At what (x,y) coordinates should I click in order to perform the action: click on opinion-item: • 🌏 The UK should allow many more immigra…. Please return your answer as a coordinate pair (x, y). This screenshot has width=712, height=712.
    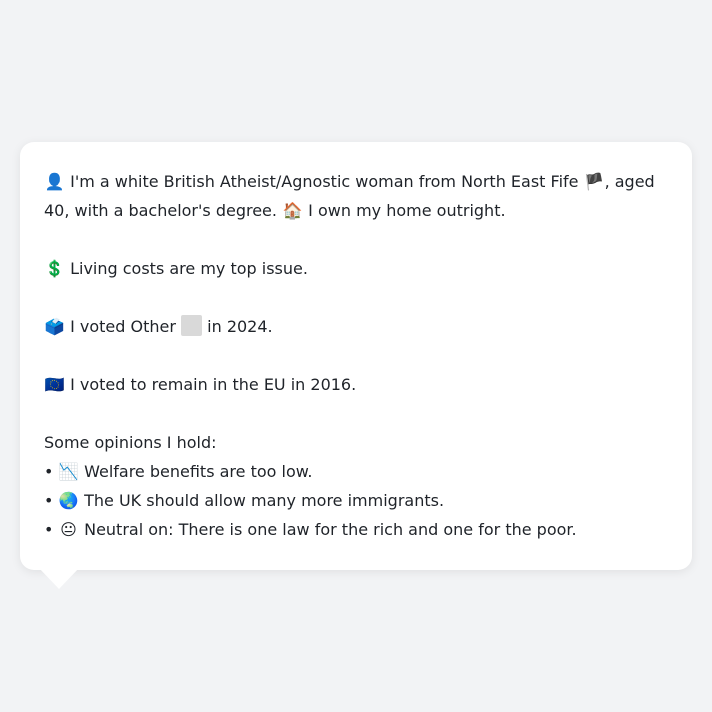
    Looking at the image, I should click on (356, 500).